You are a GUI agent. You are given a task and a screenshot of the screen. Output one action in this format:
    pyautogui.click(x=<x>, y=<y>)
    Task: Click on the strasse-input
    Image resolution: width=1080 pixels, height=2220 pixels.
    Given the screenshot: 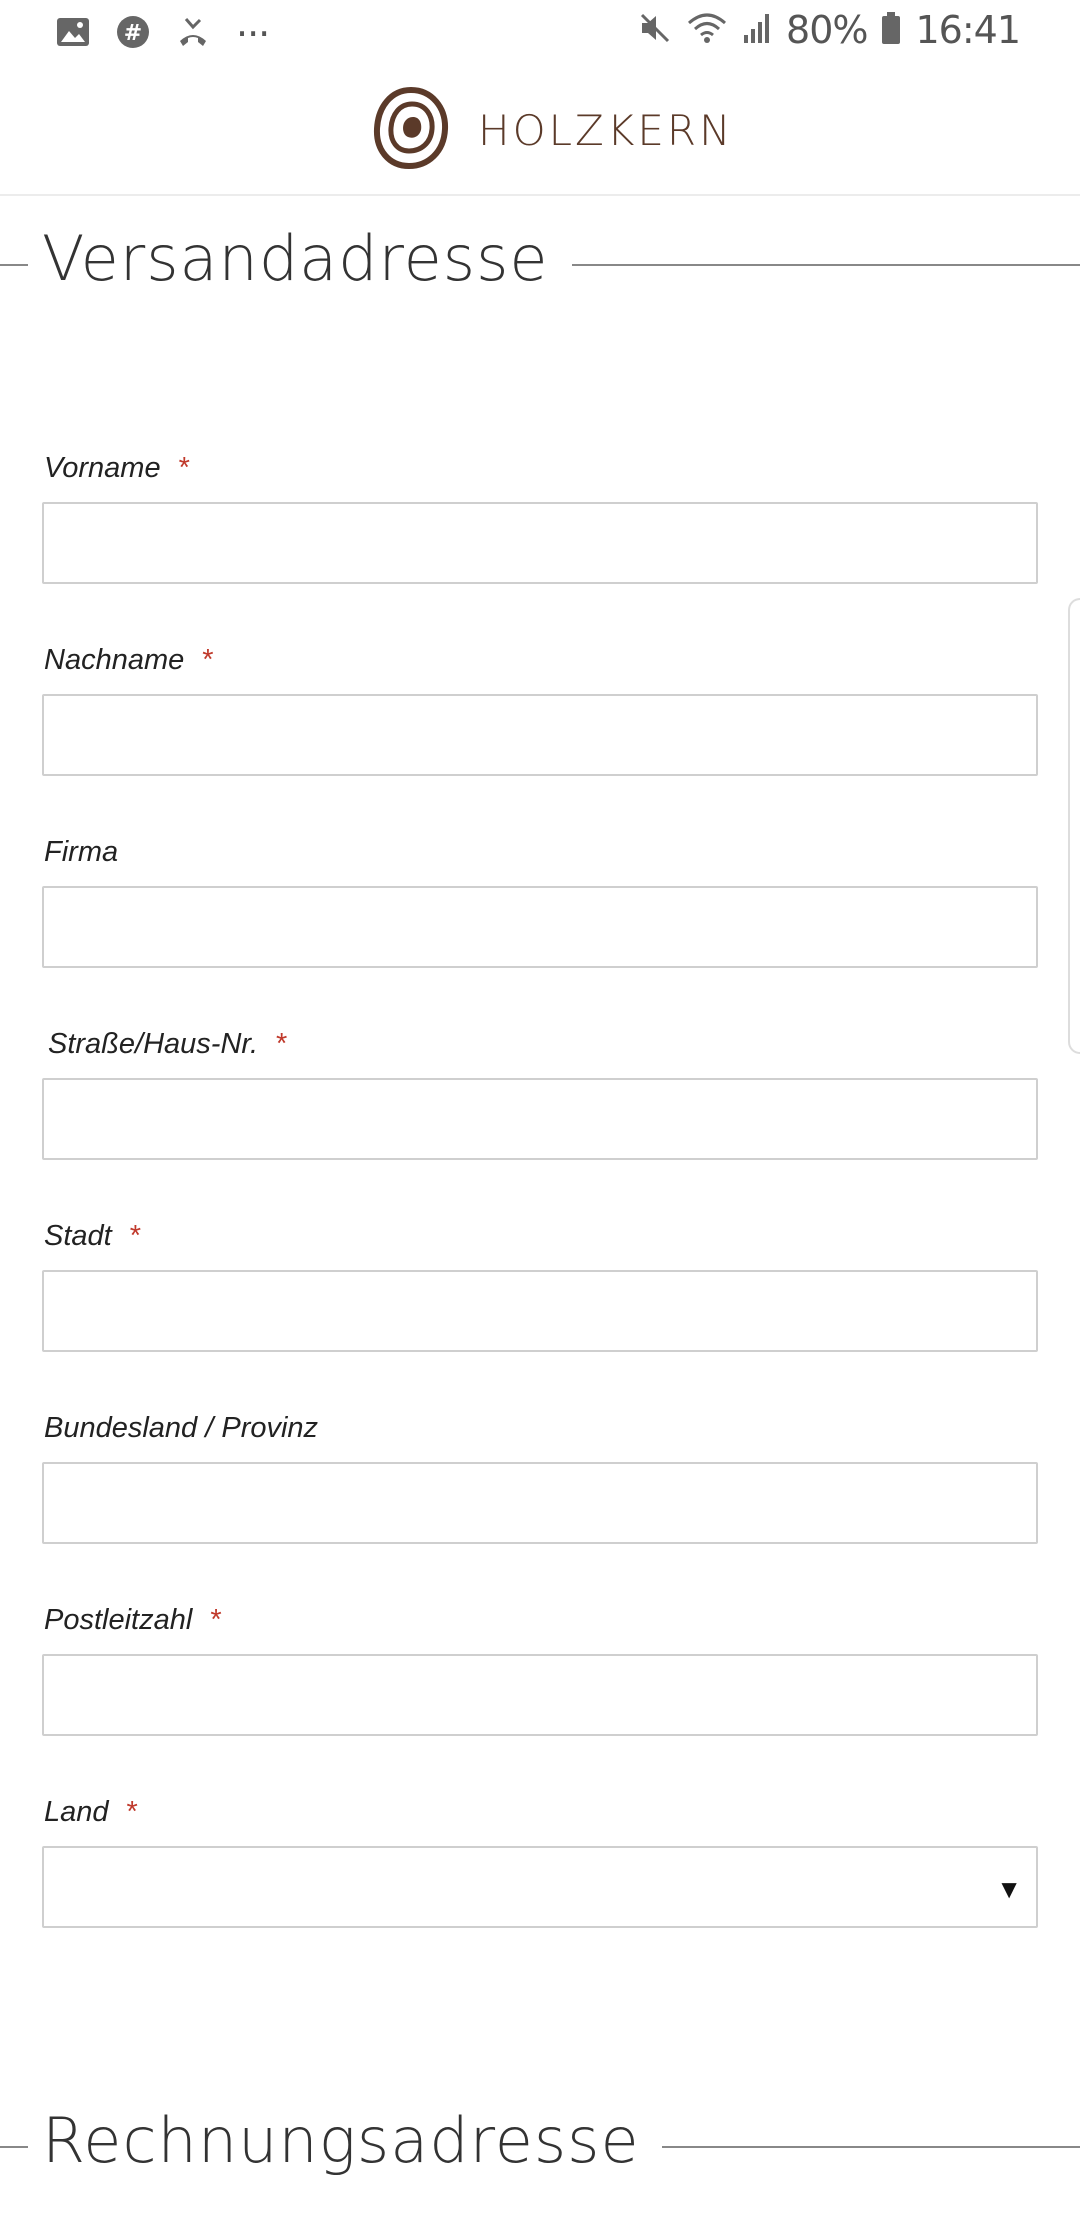 What is the action you would take?
    pyautogui.click(x=540, y=1119)
    